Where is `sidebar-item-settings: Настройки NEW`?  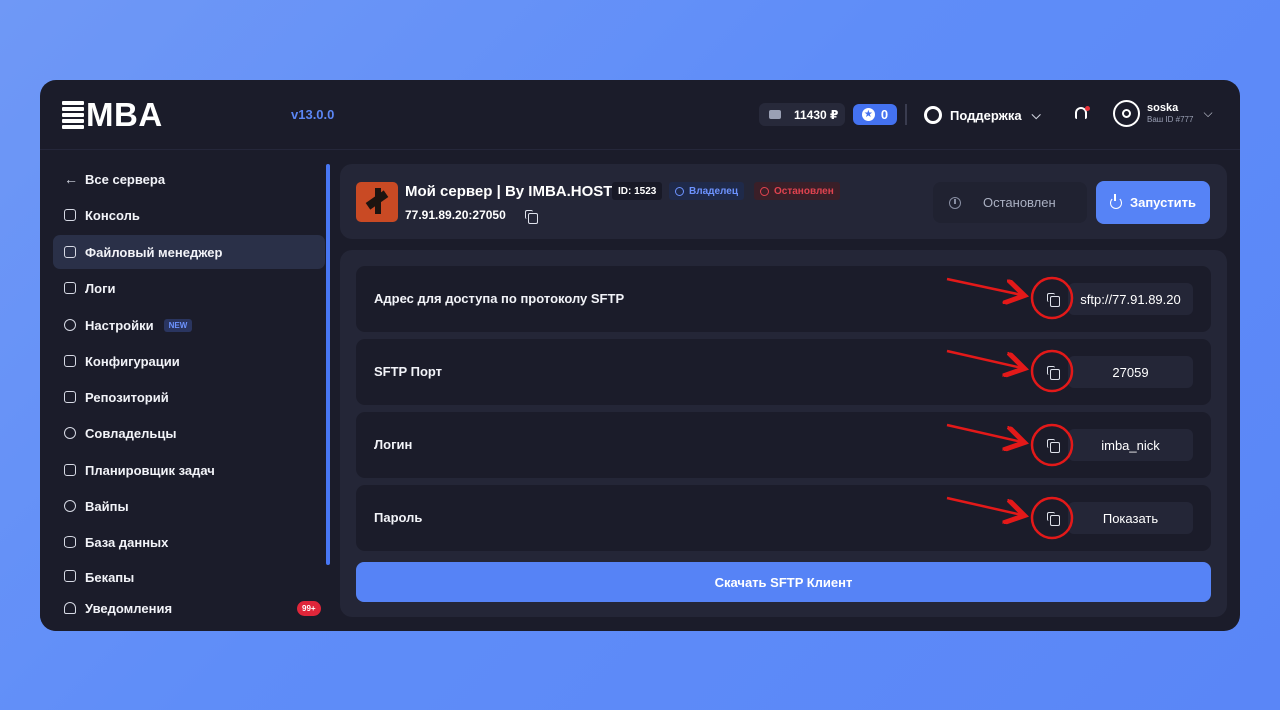 sidebar-item-settings: Настройки NEW is located at coordinates (189, 325).